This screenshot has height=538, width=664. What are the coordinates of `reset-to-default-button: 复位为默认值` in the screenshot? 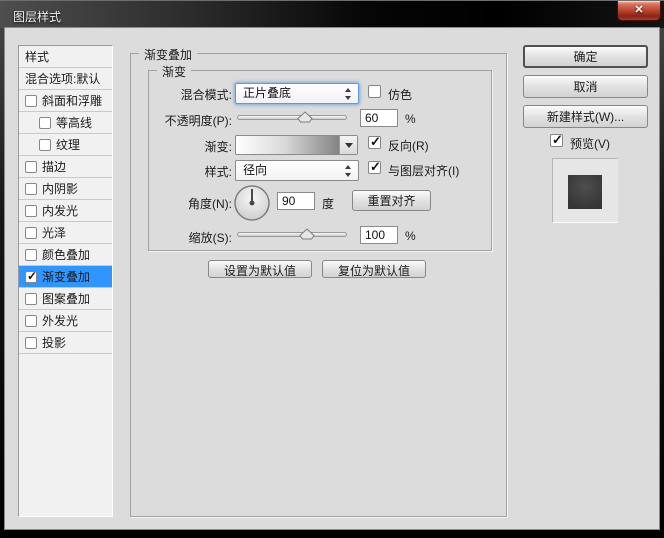 It's located at (374, 269).